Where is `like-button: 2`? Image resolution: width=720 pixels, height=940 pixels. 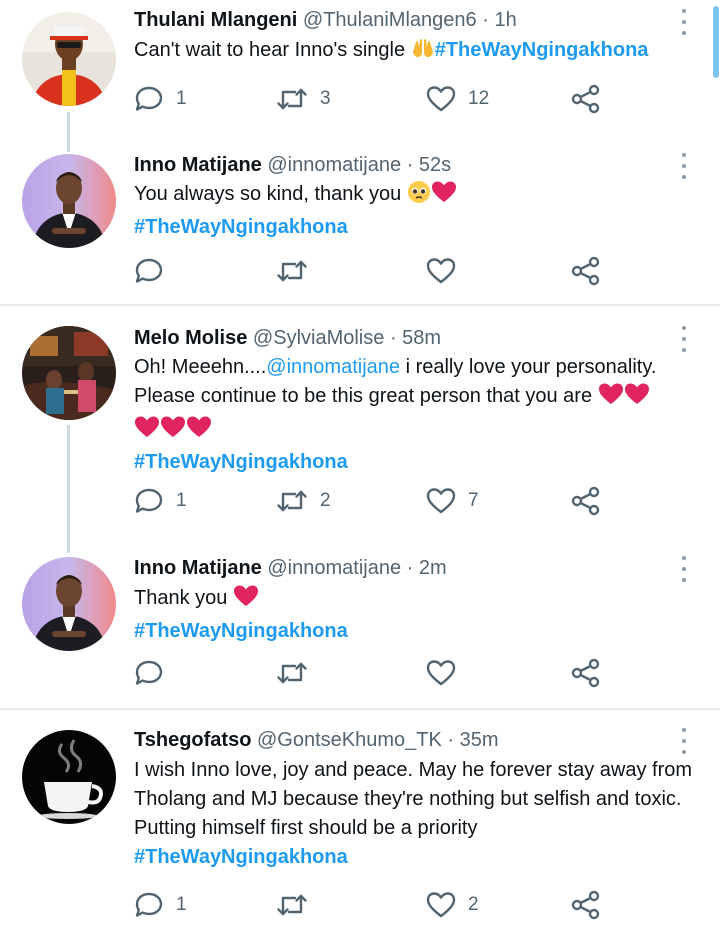 like-button: 2 is located at coordinates (452, 905).